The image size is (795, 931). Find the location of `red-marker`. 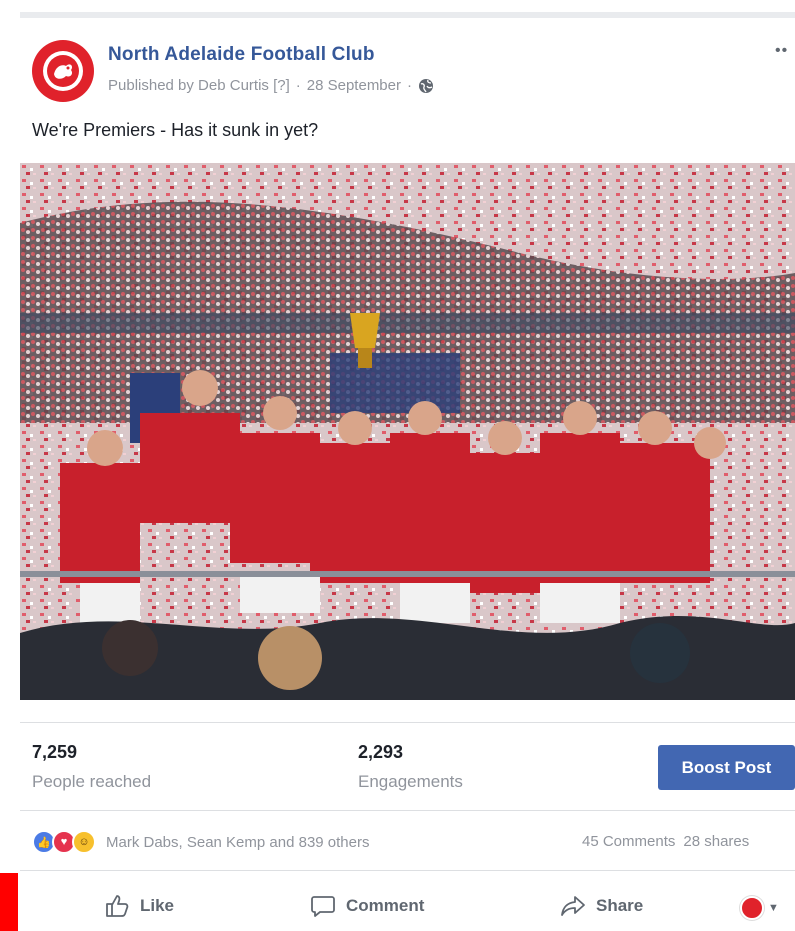

red-marker is located at coordinates (9, 902).